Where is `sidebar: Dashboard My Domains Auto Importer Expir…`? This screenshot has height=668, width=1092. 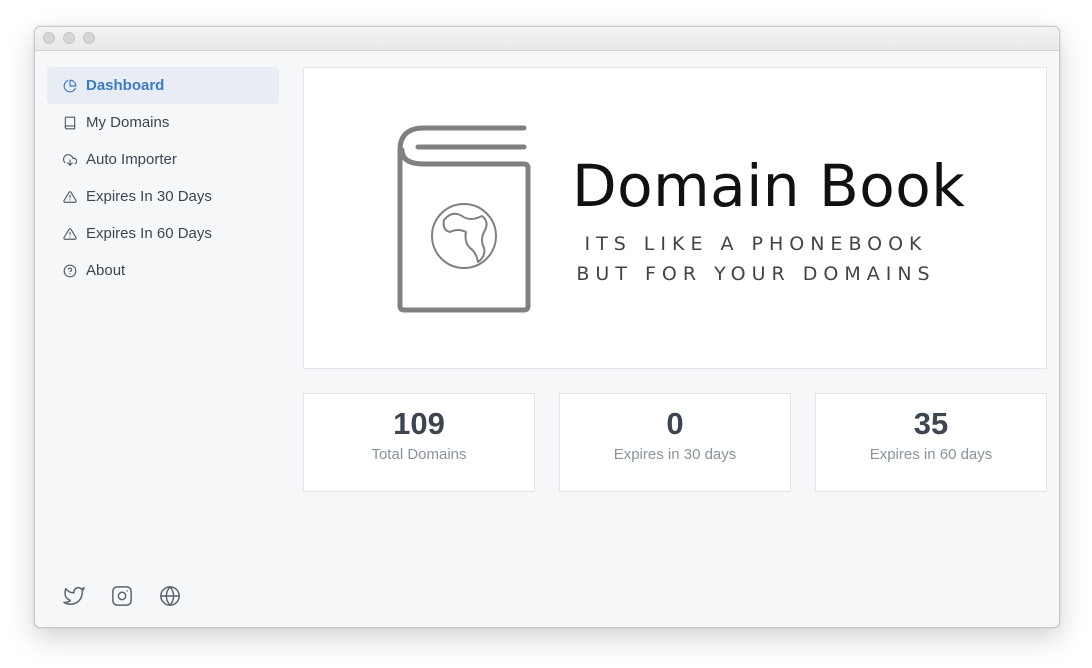
sidebar: Dashboard My Domains Auto Importer Expir… is located at coordinates (163, 178).